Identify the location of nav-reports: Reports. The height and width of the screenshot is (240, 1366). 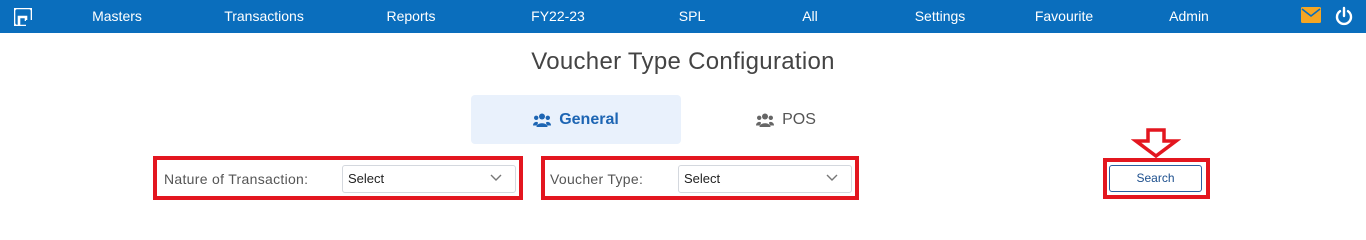
(410, 16).